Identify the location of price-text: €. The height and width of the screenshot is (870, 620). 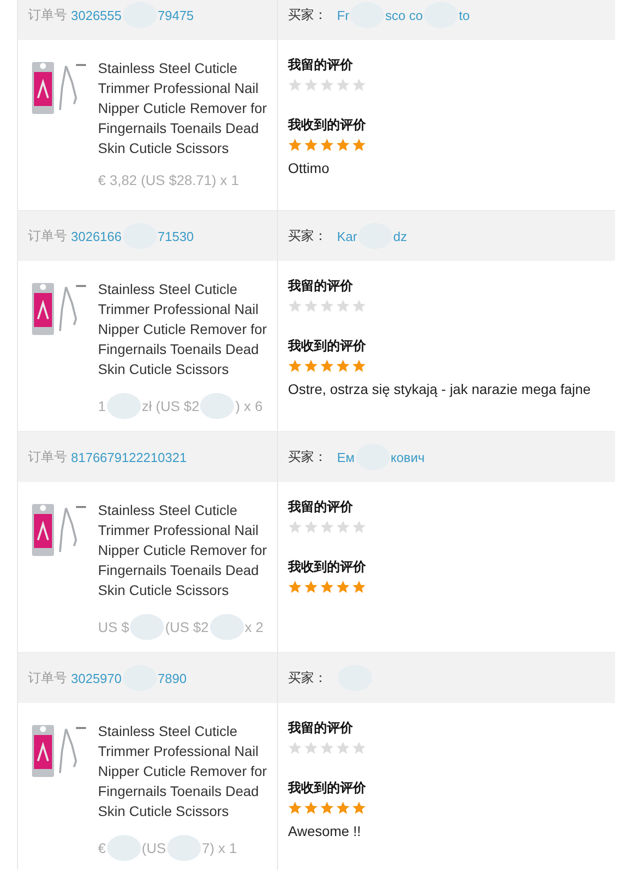
(102, 848).